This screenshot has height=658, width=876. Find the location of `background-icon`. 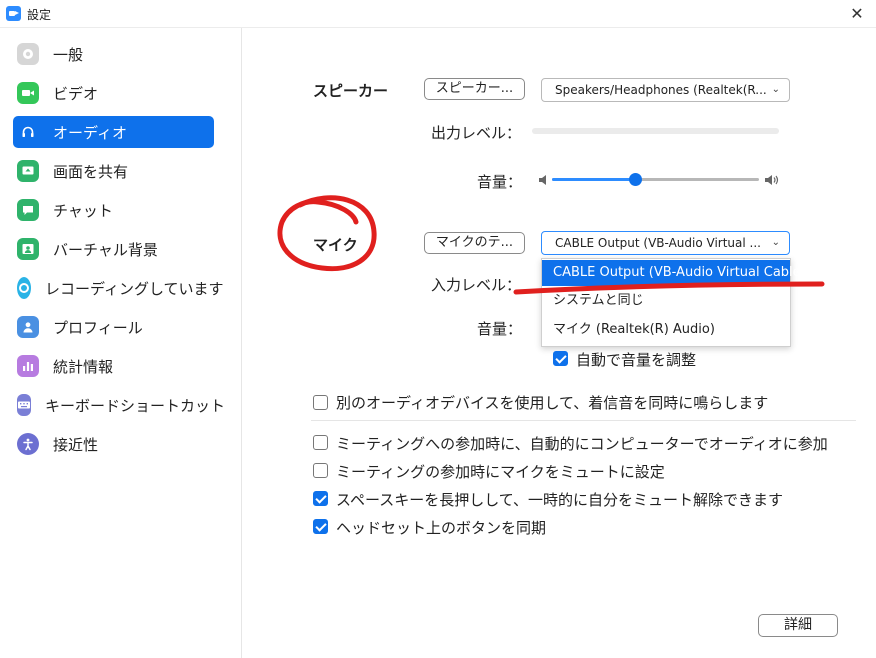

background-icon is located at coordinates (28, 249).